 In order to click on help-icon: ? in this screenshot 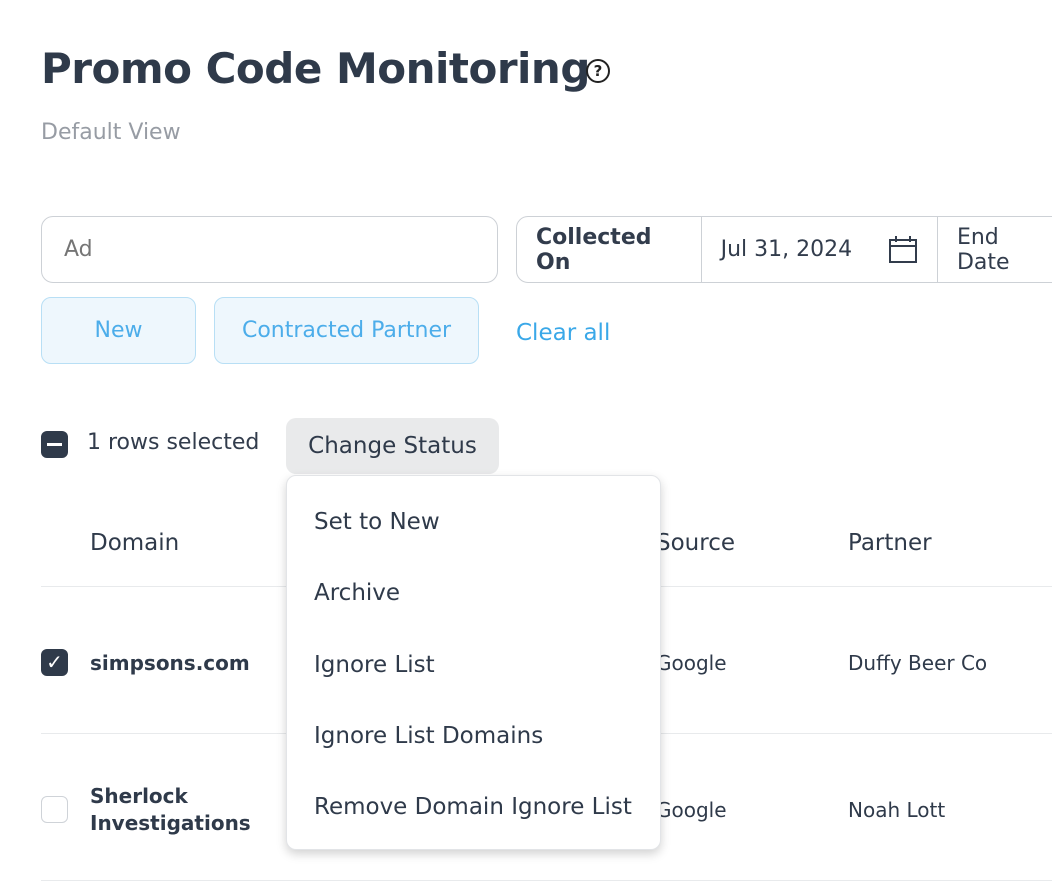, I will do `click(598, 71)`.